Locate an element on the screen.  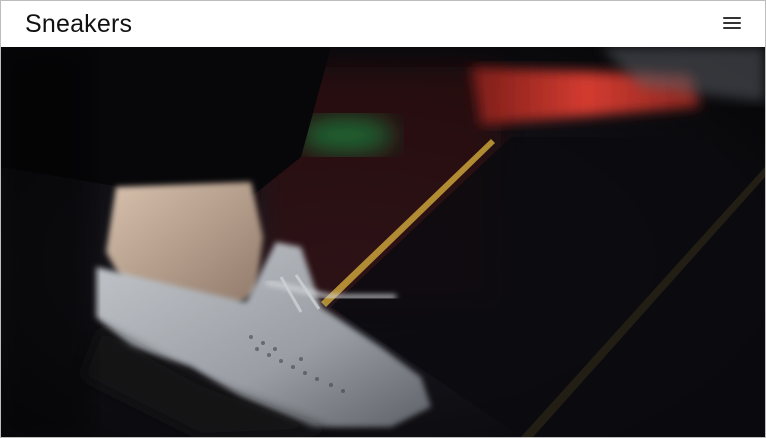
site-title: Sneakers is located at coordinates (78, 24).